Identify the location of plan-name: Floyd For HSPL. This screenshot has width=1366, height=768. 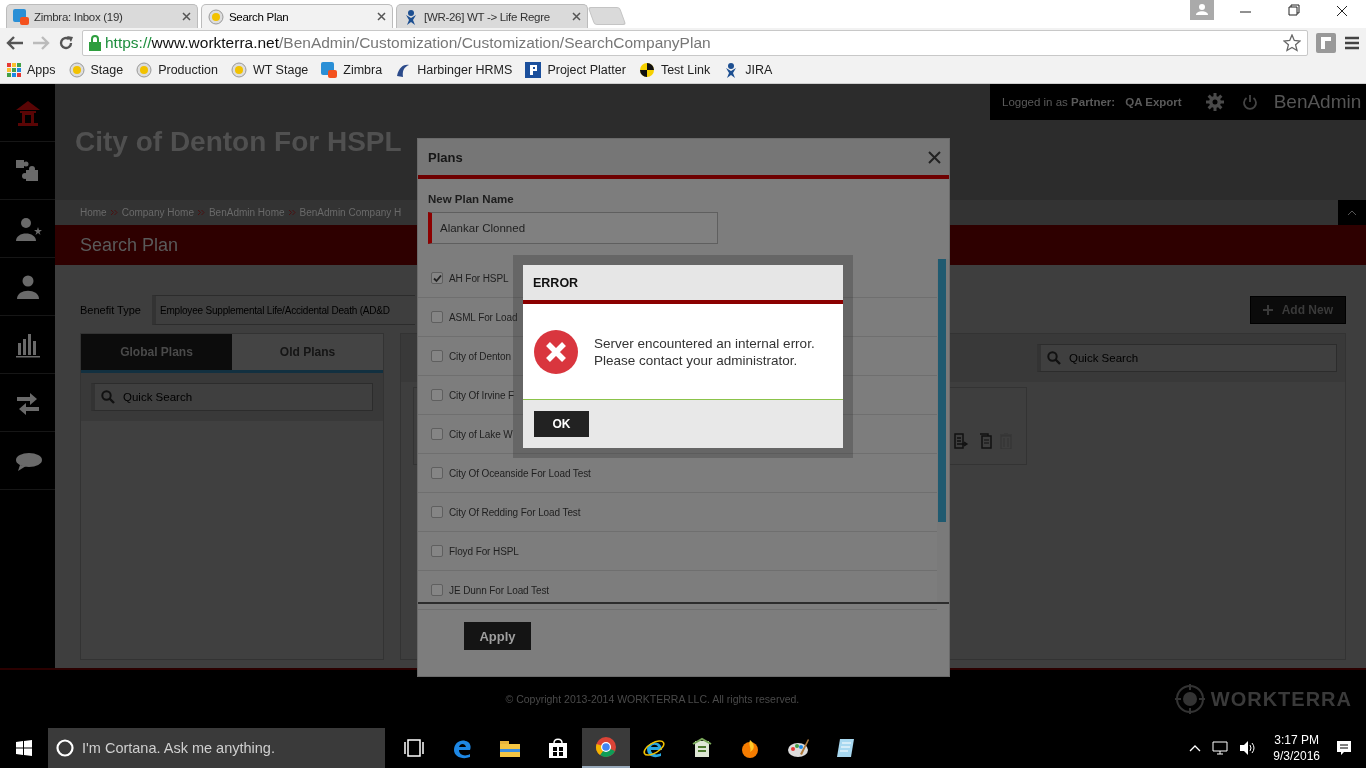
(484, 551).